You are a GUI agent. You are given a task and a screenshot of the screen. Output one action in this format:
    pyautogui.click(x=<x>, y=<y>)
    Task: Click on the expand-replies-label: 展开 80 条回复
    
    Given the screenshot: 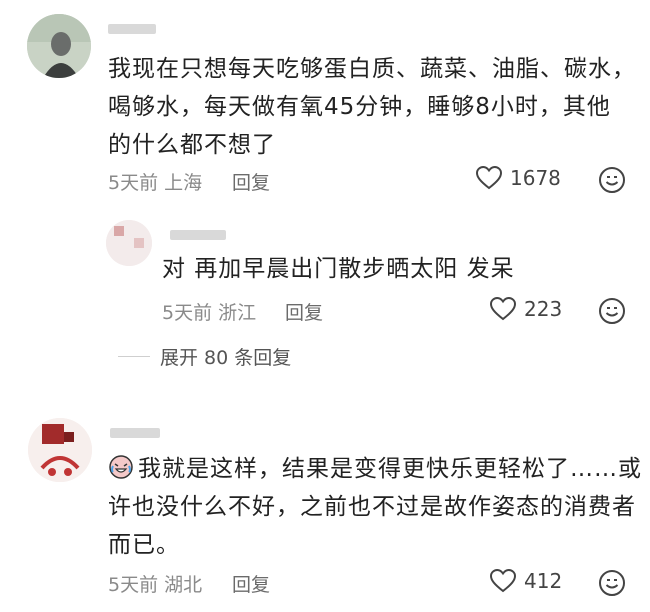 What is the action you would take?
    pyautogui.click(x=226, y=358)
    